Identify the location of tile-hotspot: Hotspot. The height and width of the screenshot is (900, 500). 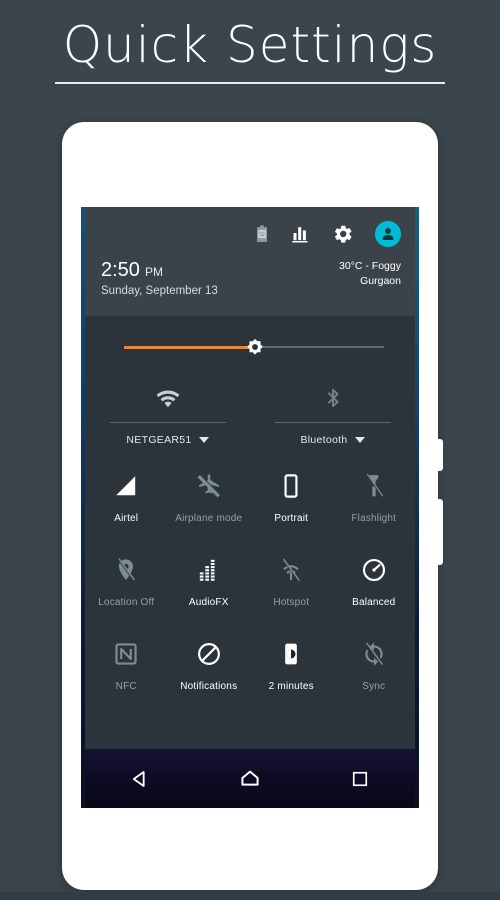
(291, 584).